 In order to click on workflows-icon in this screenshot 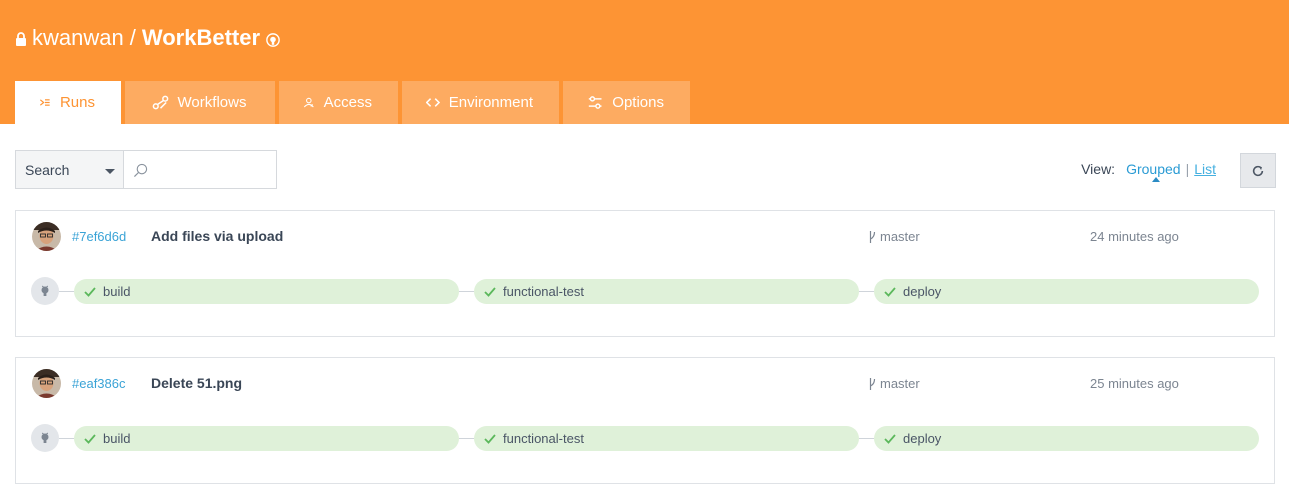, I will do `click(160, 102)`.